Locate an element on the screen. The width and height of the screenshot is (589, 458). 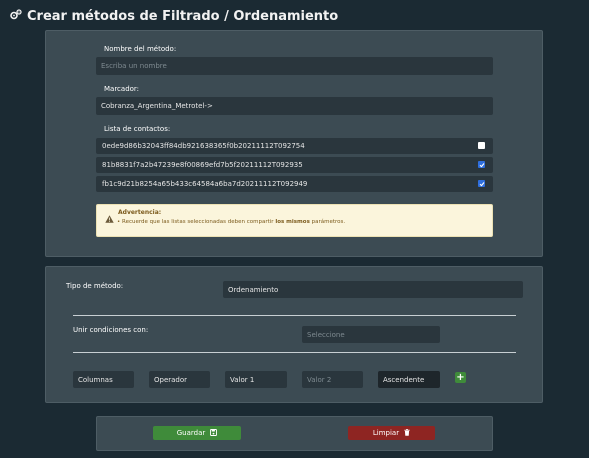
name-label: Nombre del método: is located at coordinates (140, 49).